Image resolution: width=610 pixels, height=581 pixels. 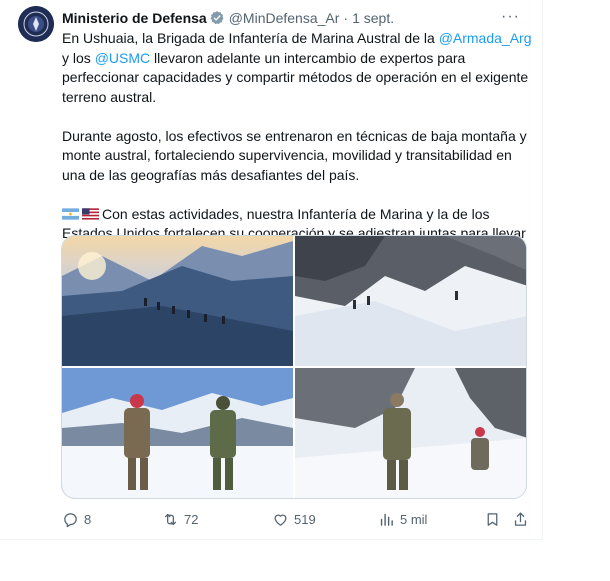 I want to click on like-icon, so click(x=280, y=520).